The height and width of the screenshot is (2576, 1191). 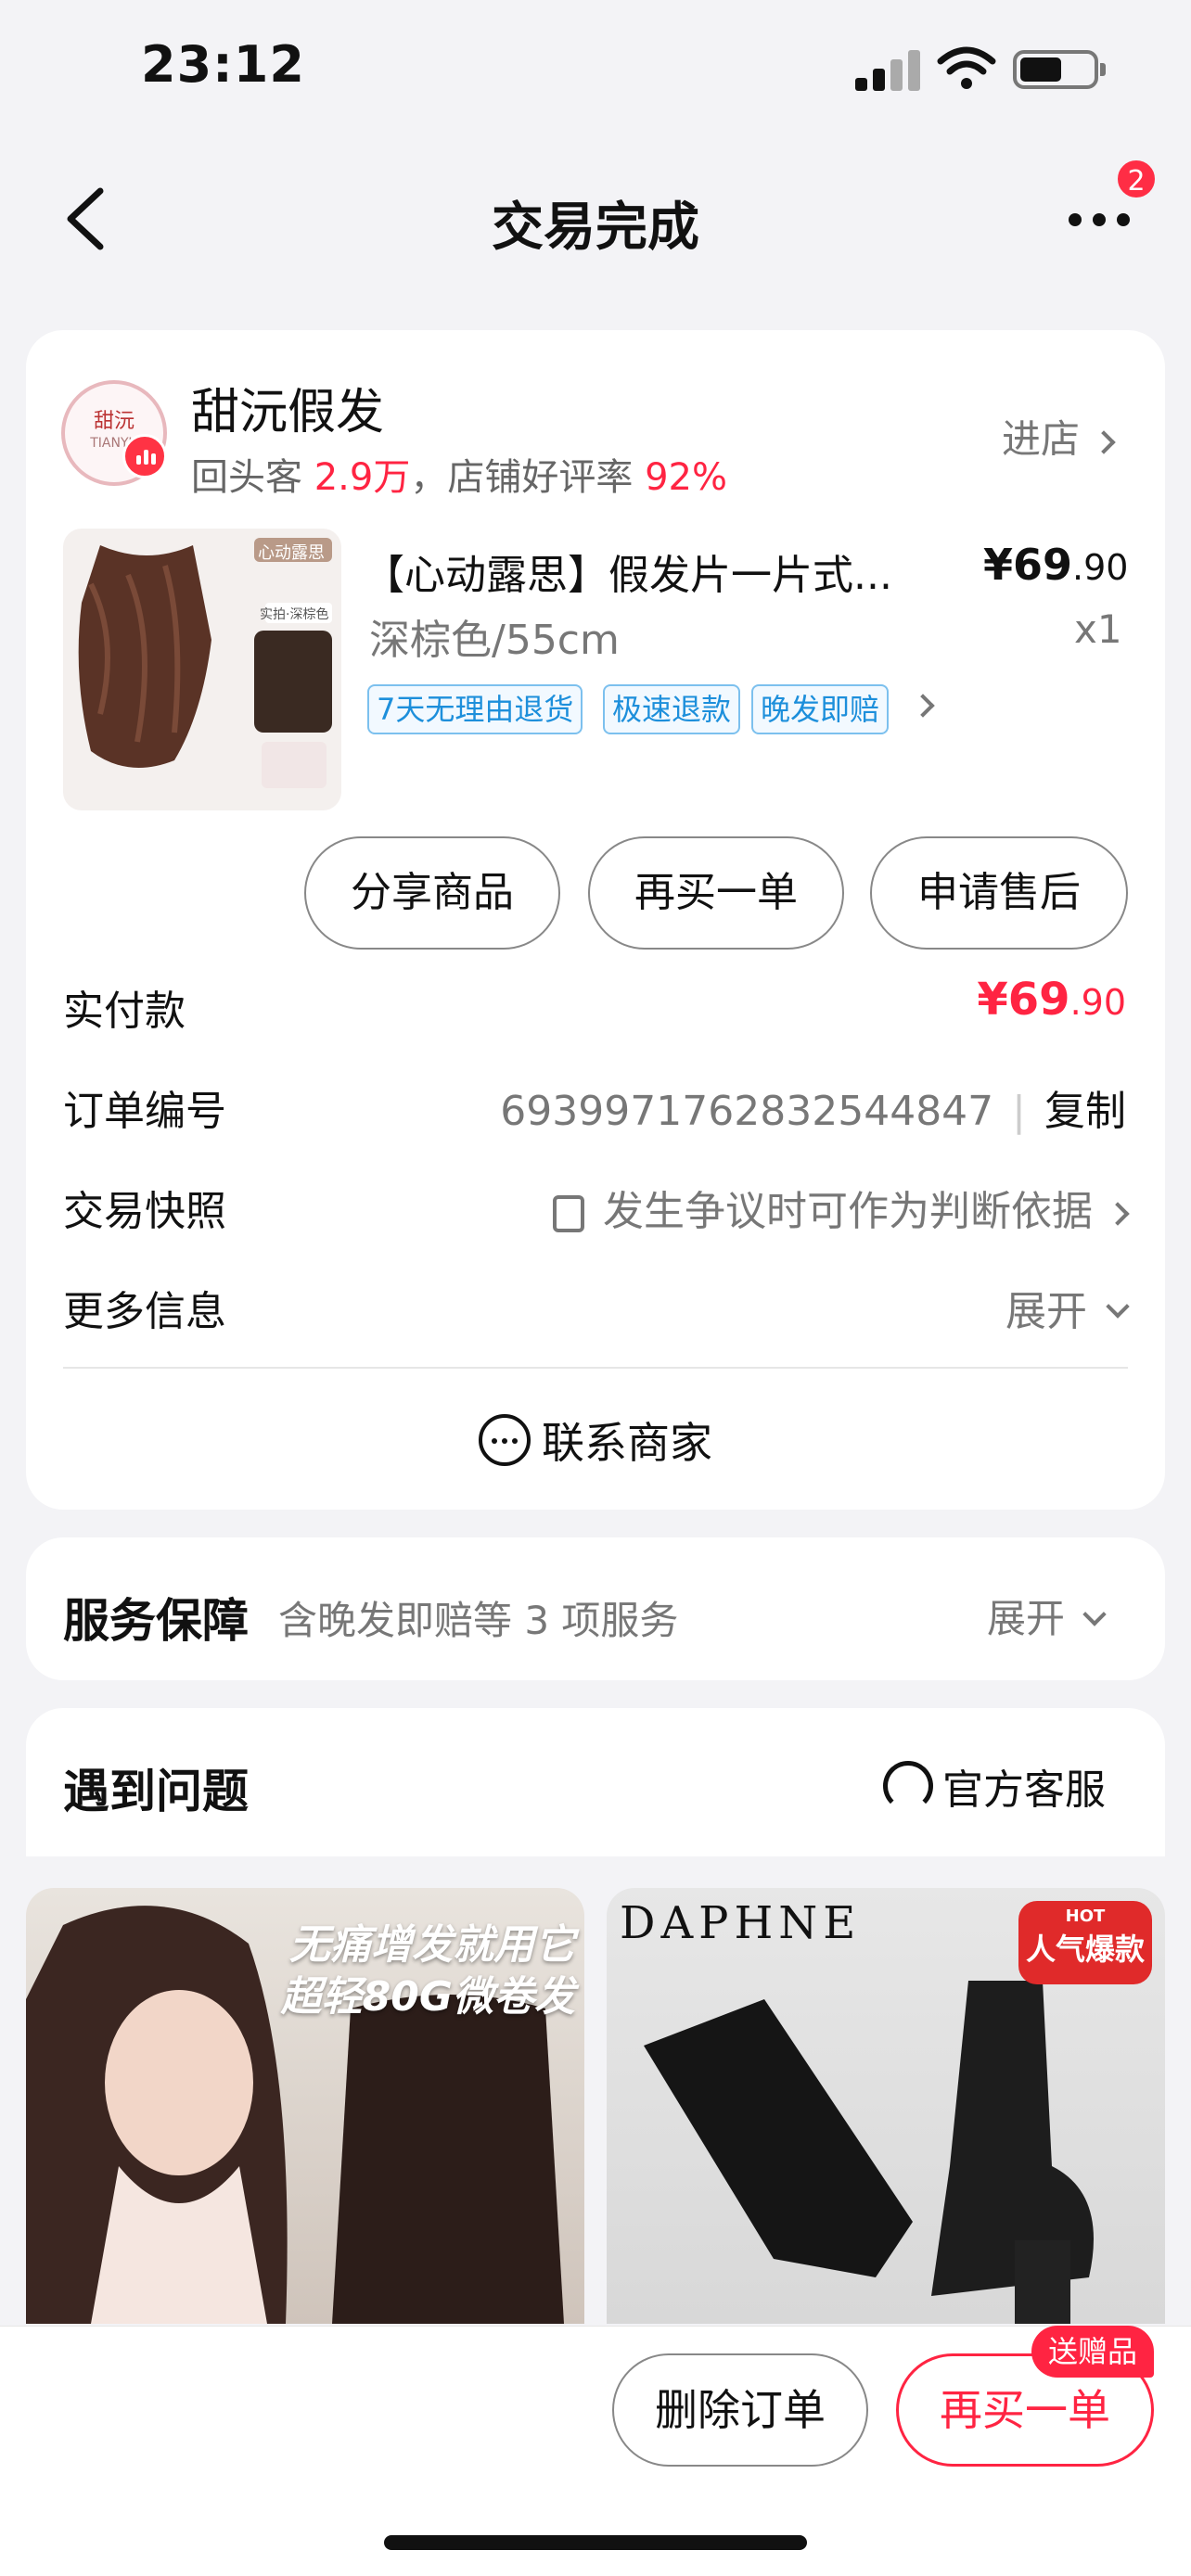 What do you see at coordinates (478, 1620) in the screenshot?
I see `service-summary: 含晚发即赔等 3 项服务` at bounding box center [478, 1620].